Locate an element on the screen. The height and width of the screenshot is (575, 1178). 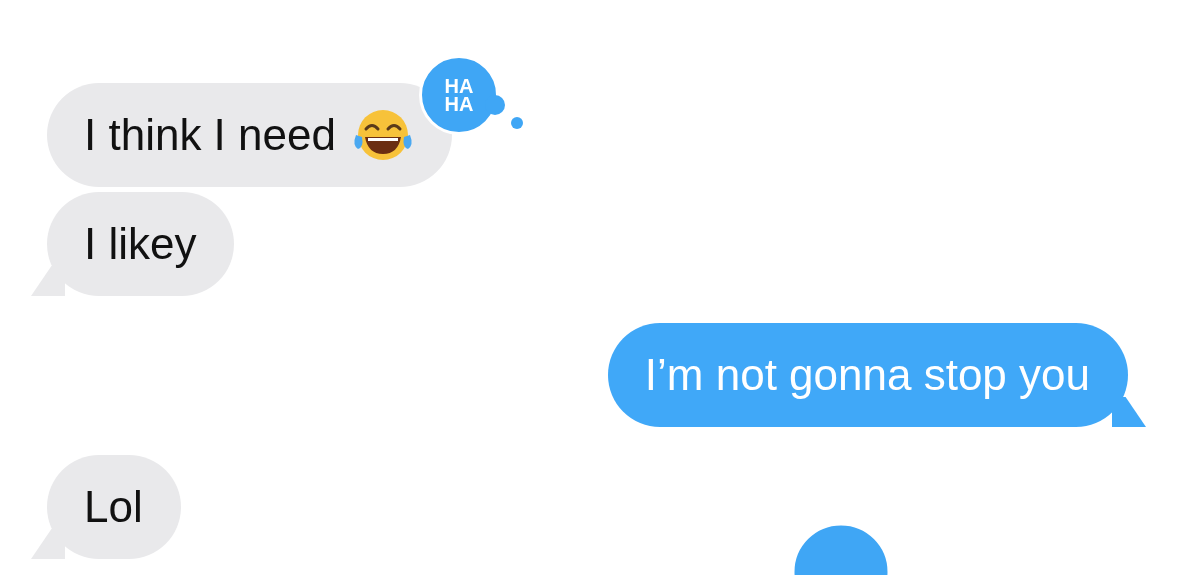
message-text: I think I need is located at coordinates (210, 135).